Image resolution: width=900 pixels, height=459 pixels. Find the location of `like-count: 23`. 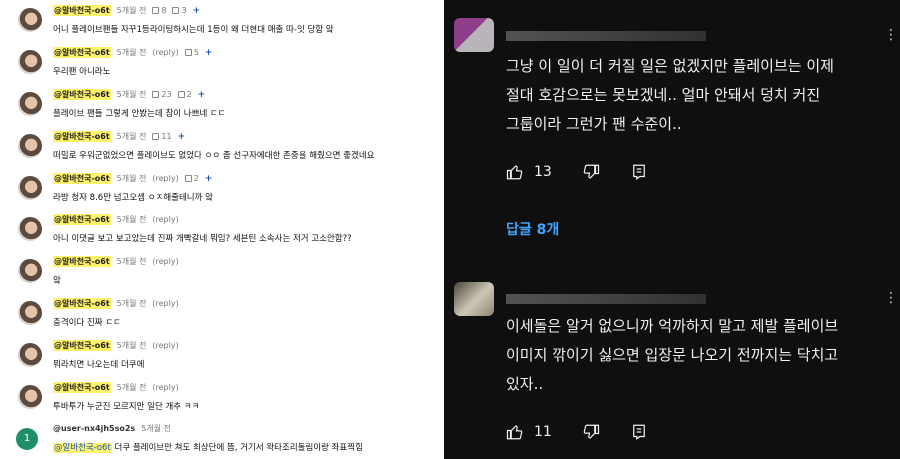

like-count: 23 is located at coordinates (162, 94).